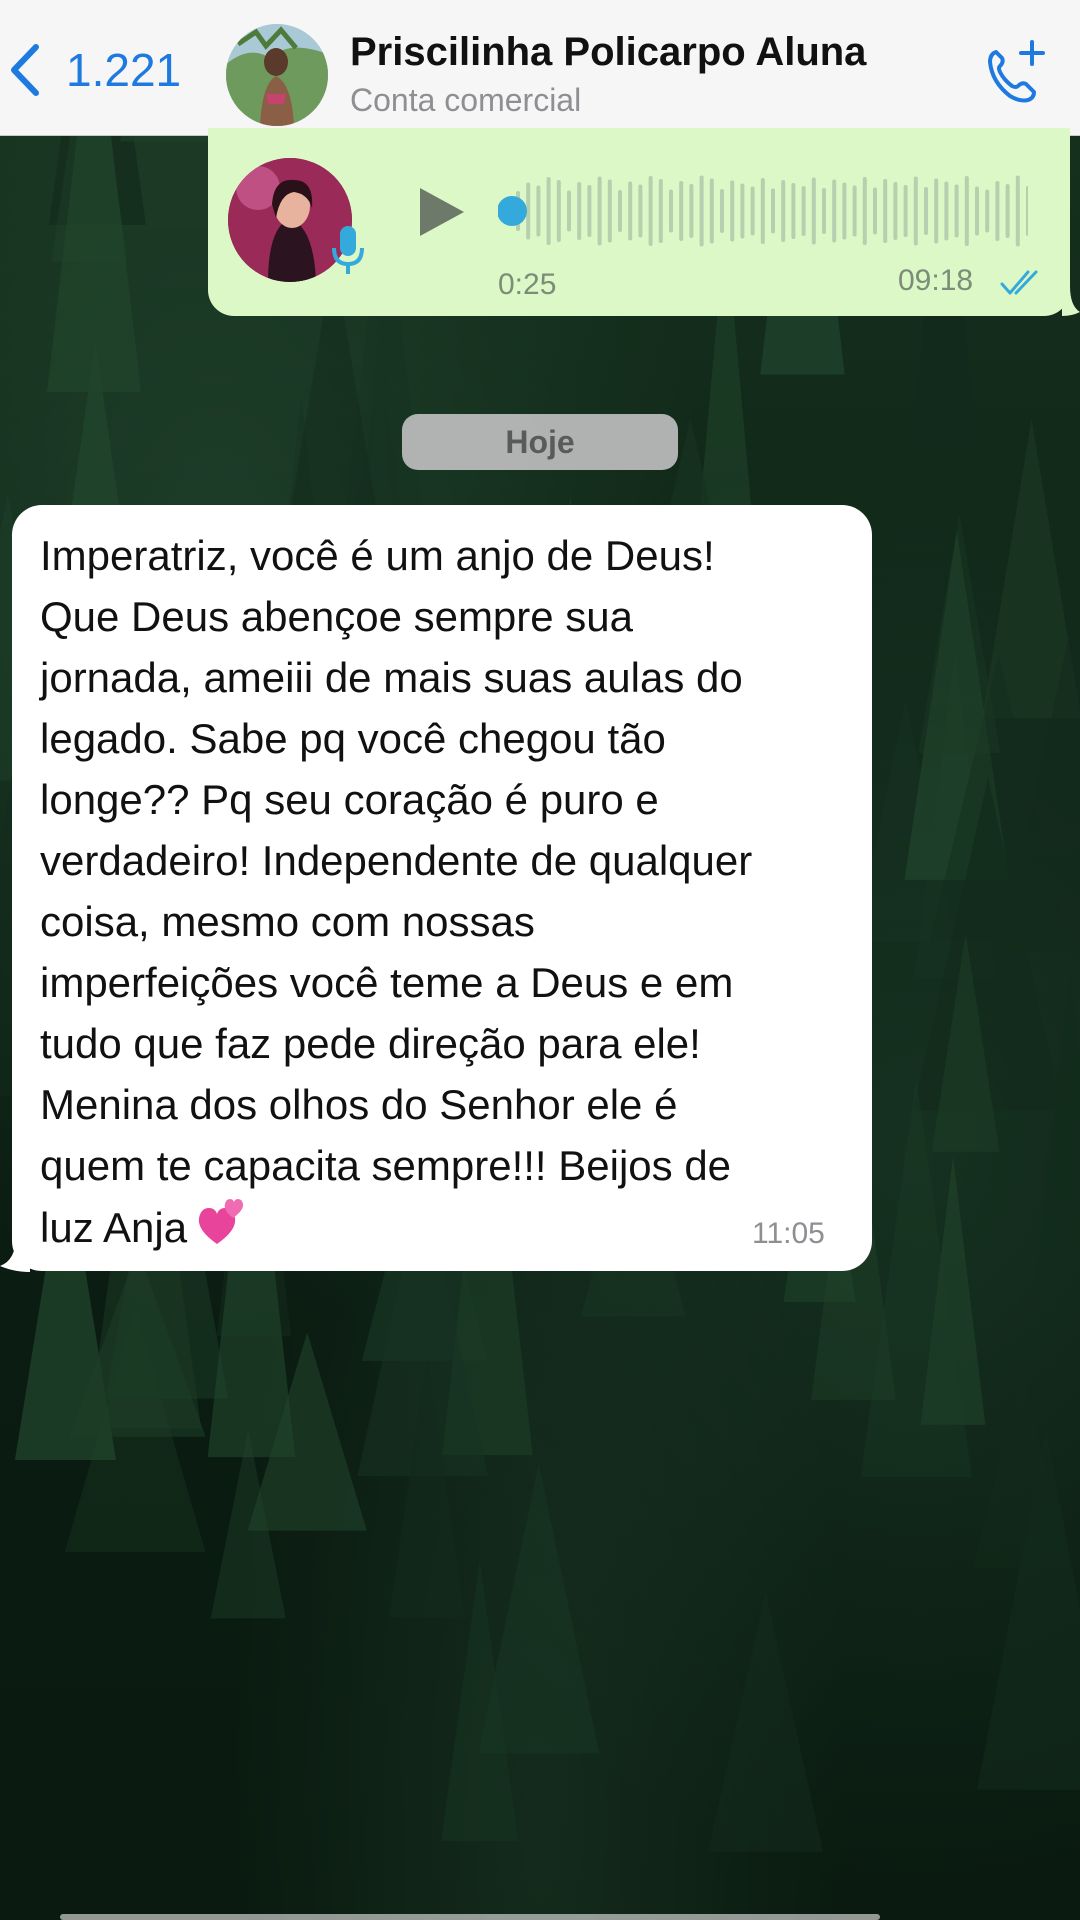 The width and height of the screenshot is (1080, 1920). Describe the element at coordinates (540, 442) in the screenshot. I see `date-separator: Hoje` at that location.